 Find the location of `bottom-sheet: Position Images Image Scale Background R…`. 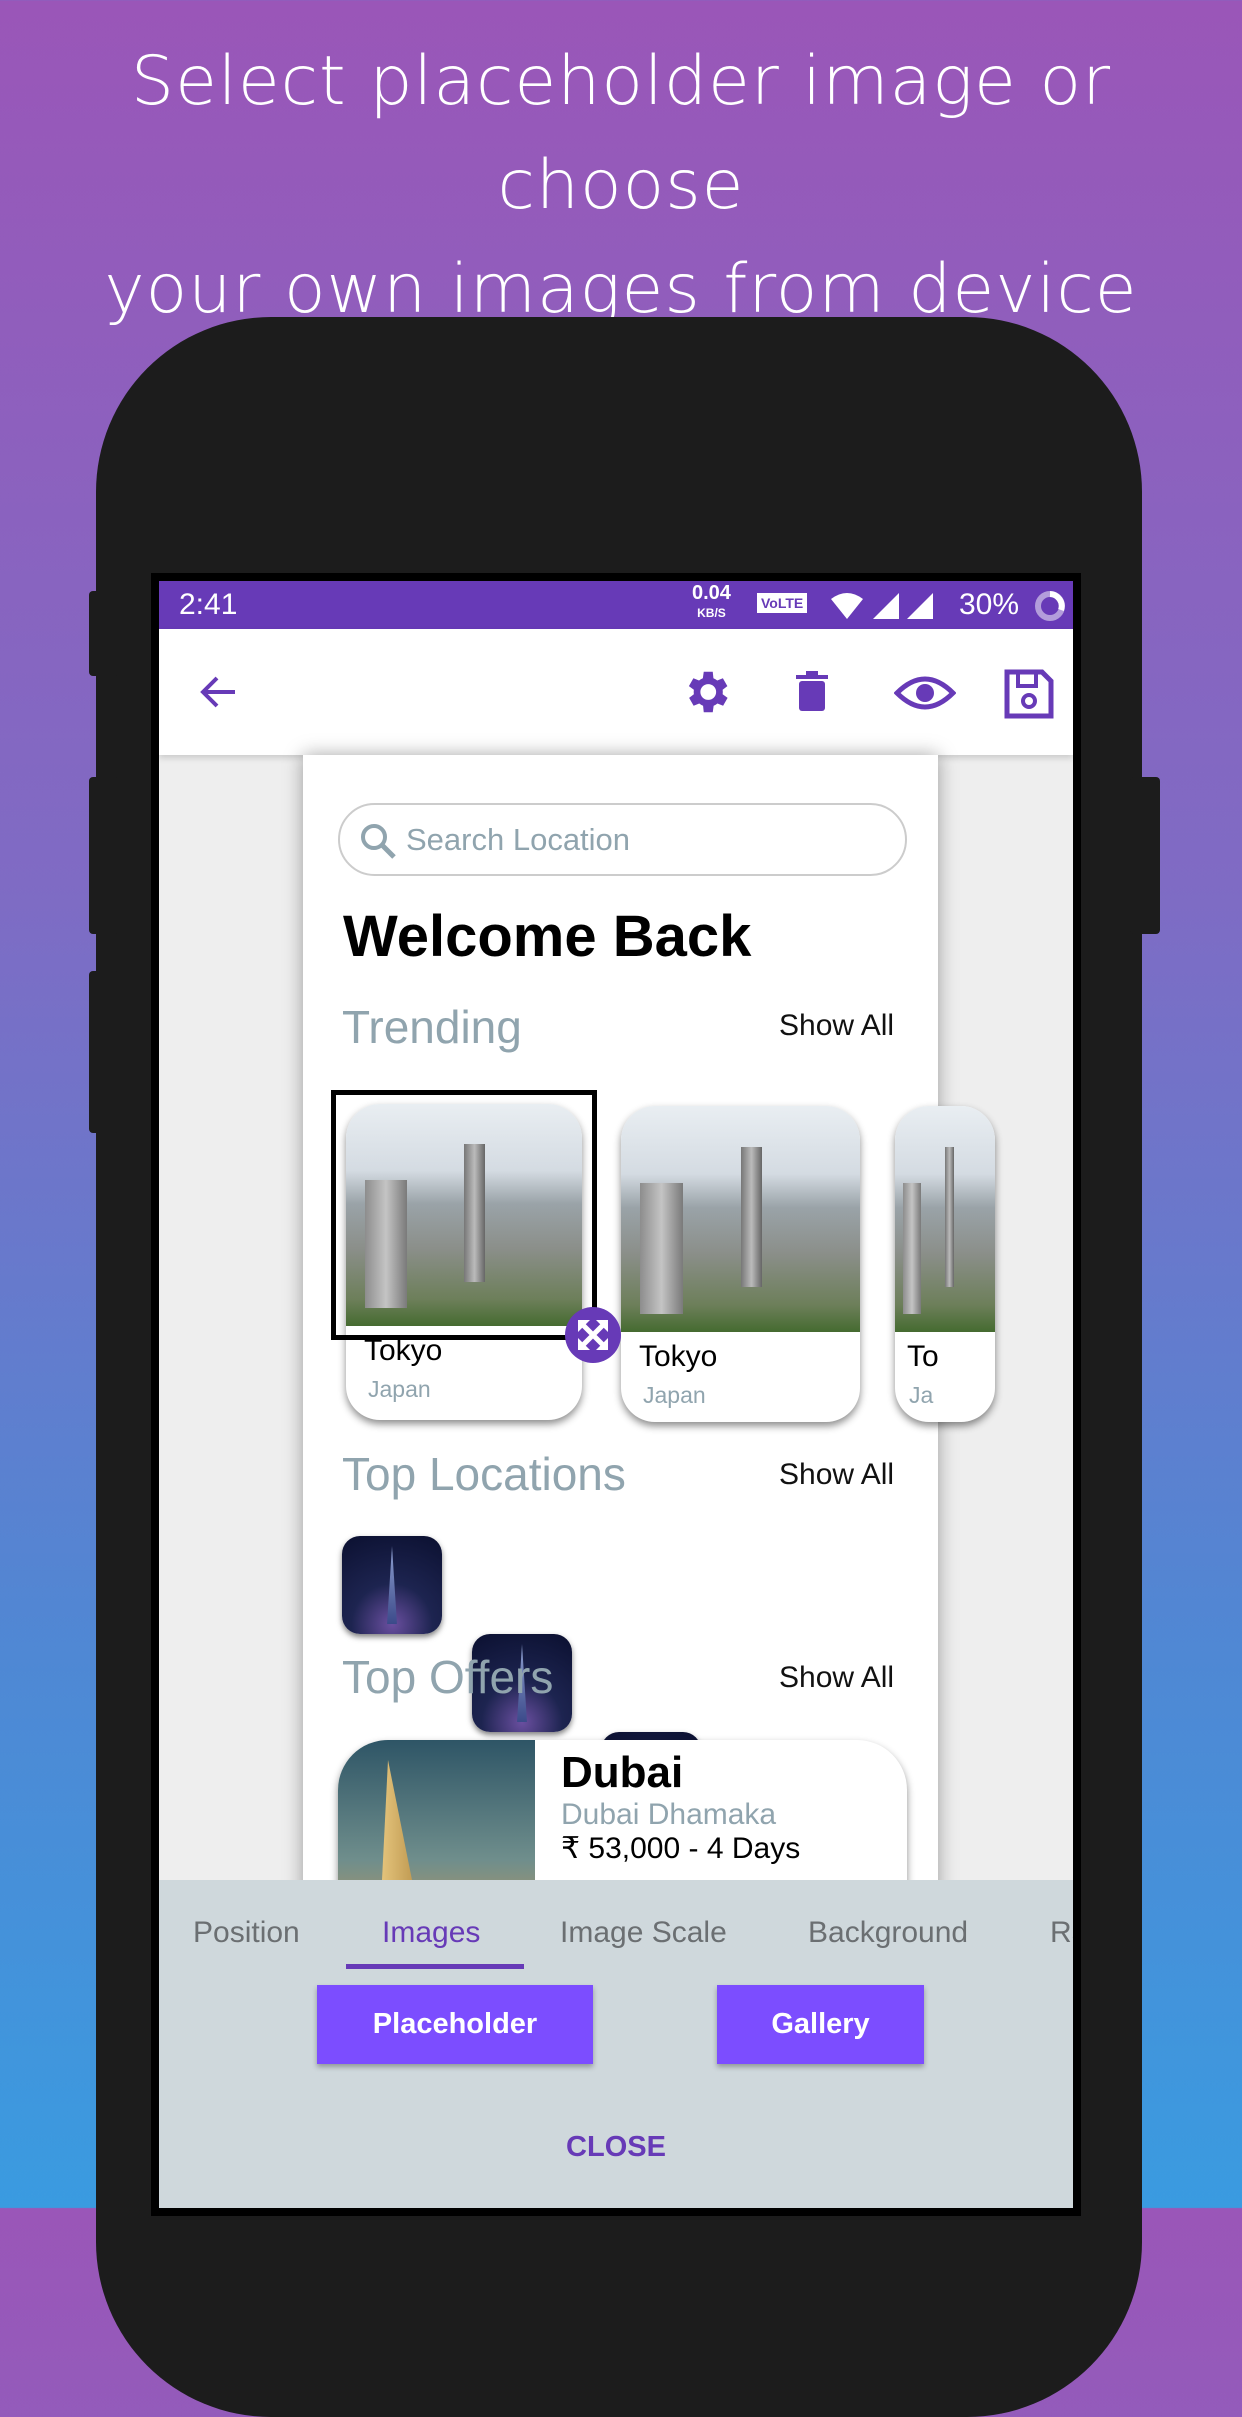

bottom-sheet: Position Images Image Scale Background R… is located at coordinates (616, 2044).